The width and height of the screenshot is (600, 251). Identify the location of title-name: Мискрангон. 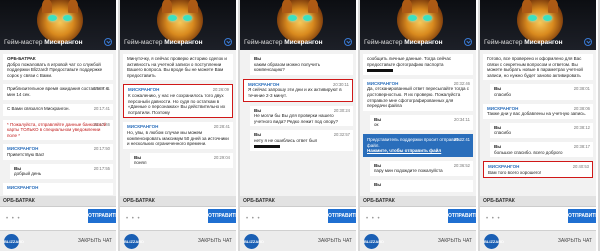
(303, 42).